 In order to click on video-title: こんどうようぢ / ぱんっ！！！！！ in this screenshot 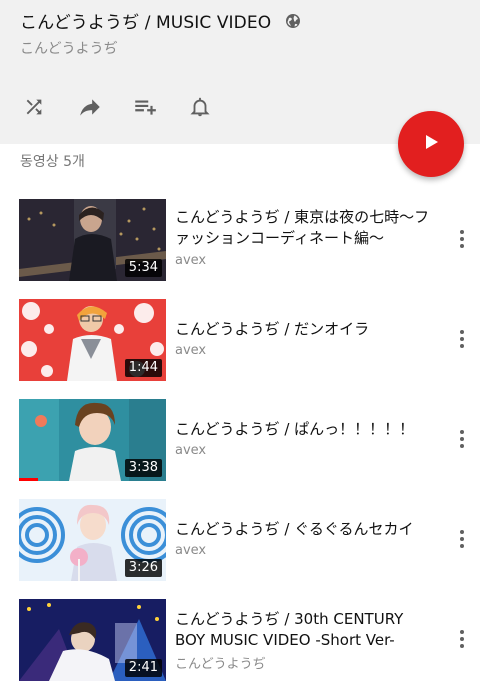, I will do `click(302, 429)`.